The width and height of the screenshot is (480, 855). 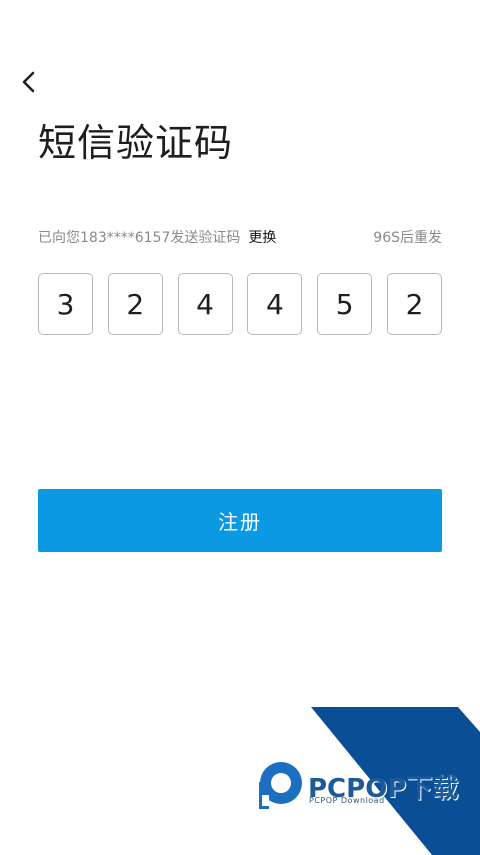 I want to click on change-number-link: 更换, so click(x=262, y=237).